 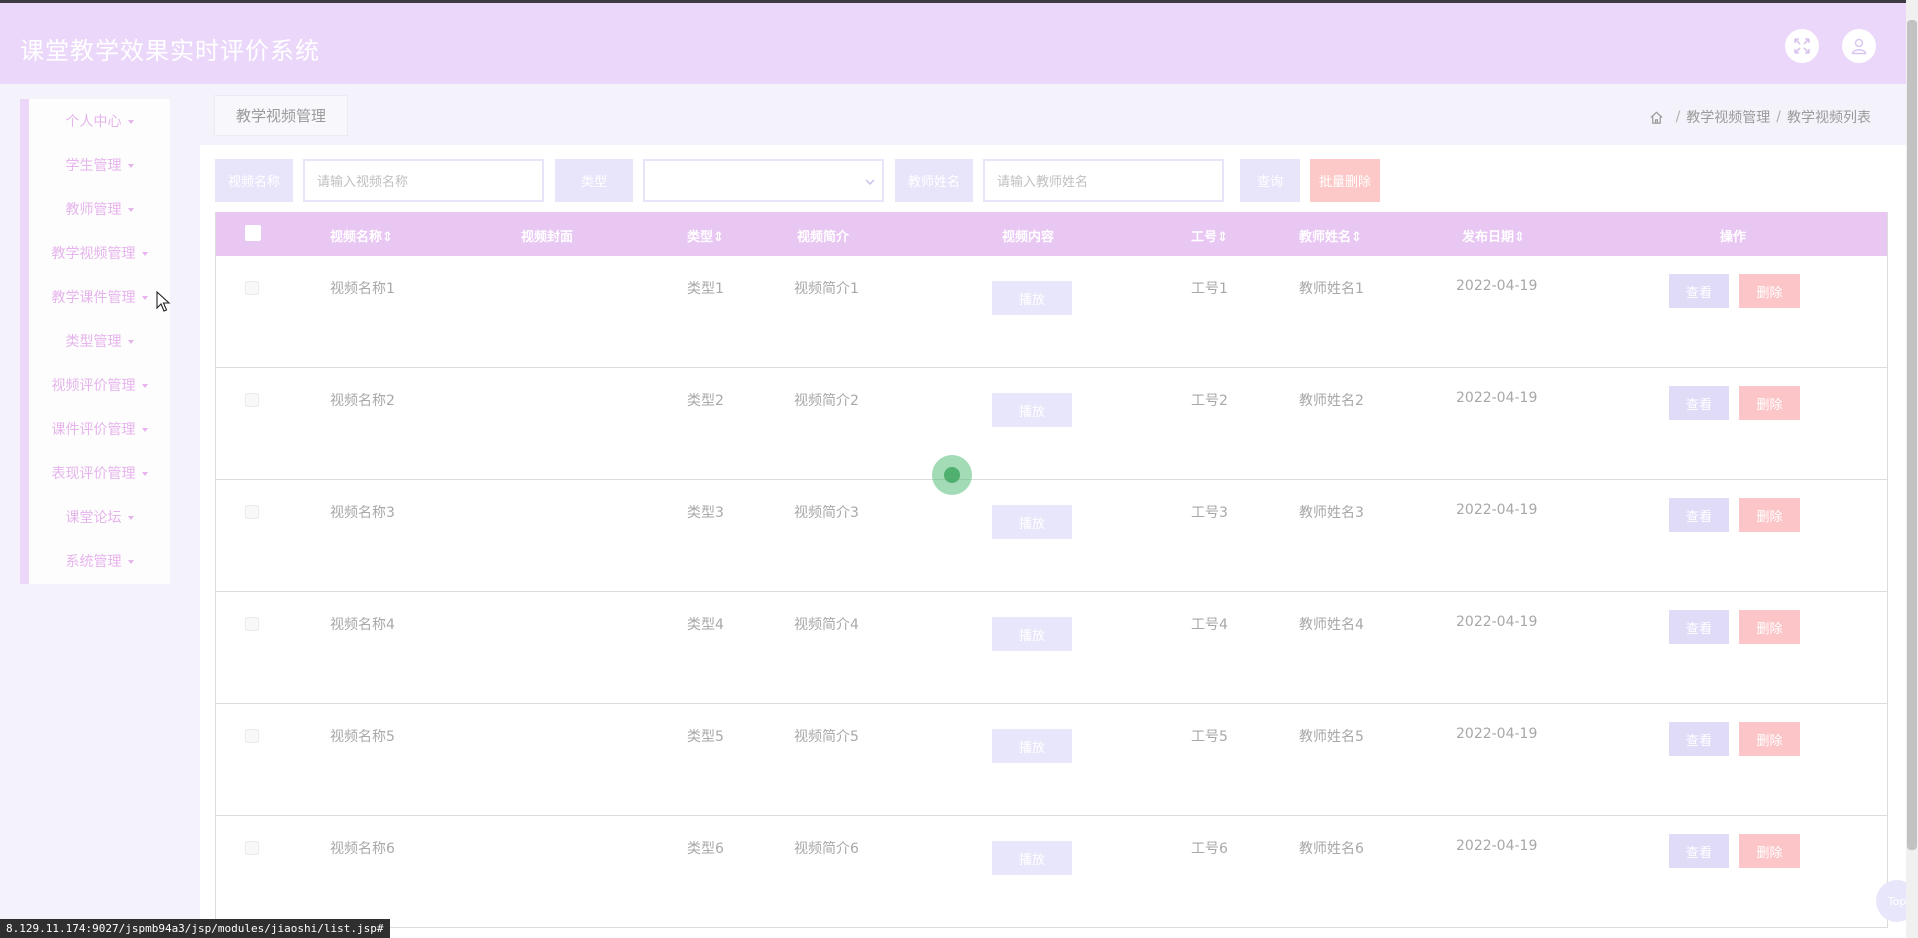 I want to click on cell-teacher: 教师姓名1, so click(x=1331, y=289).